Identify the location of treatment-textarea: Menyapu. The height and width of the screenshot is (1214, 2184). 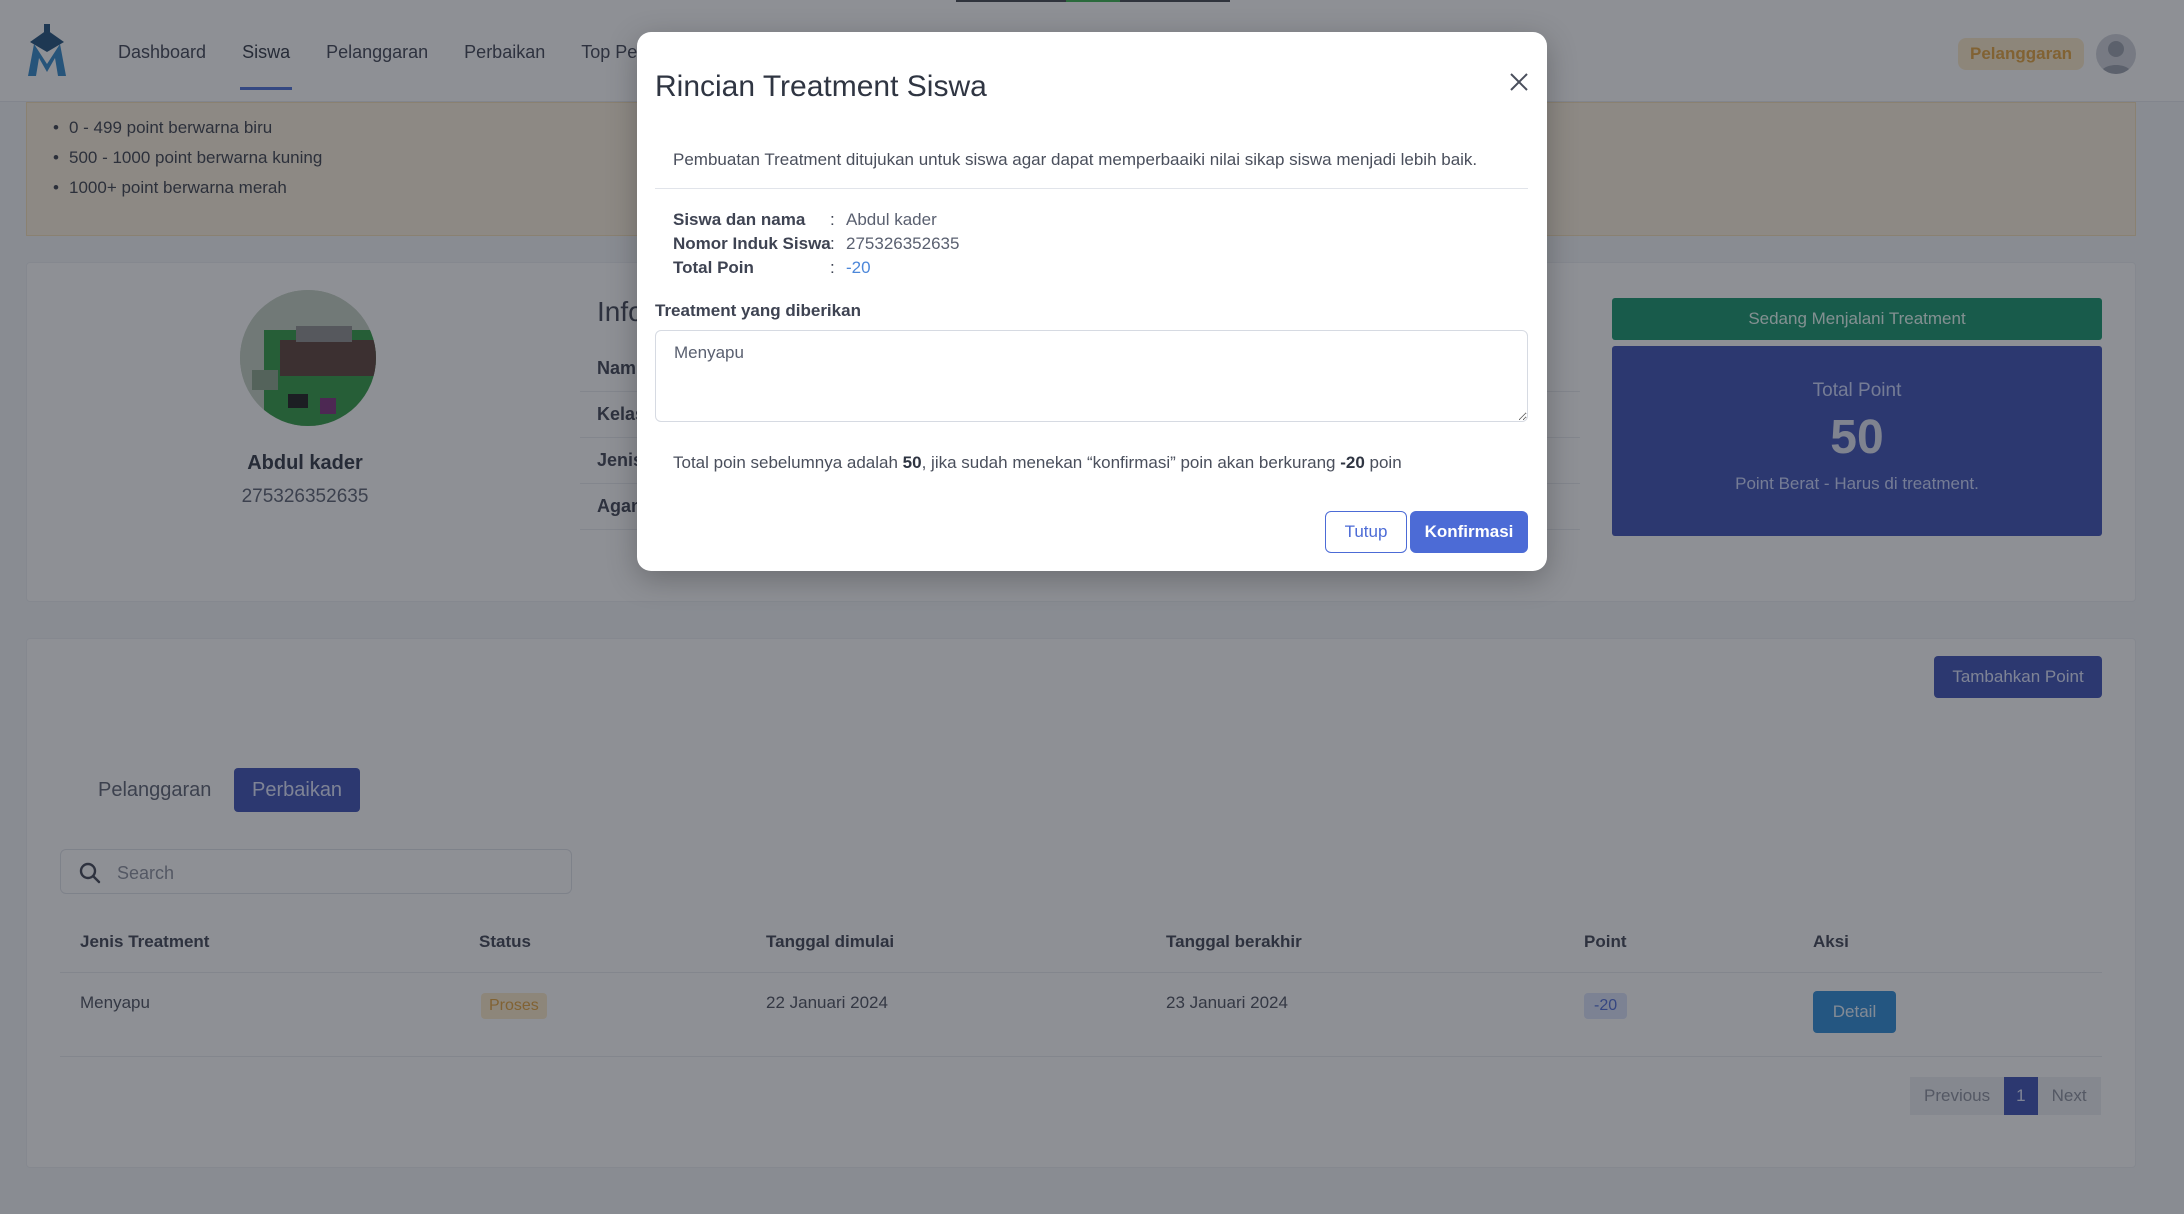
(1091, 376).